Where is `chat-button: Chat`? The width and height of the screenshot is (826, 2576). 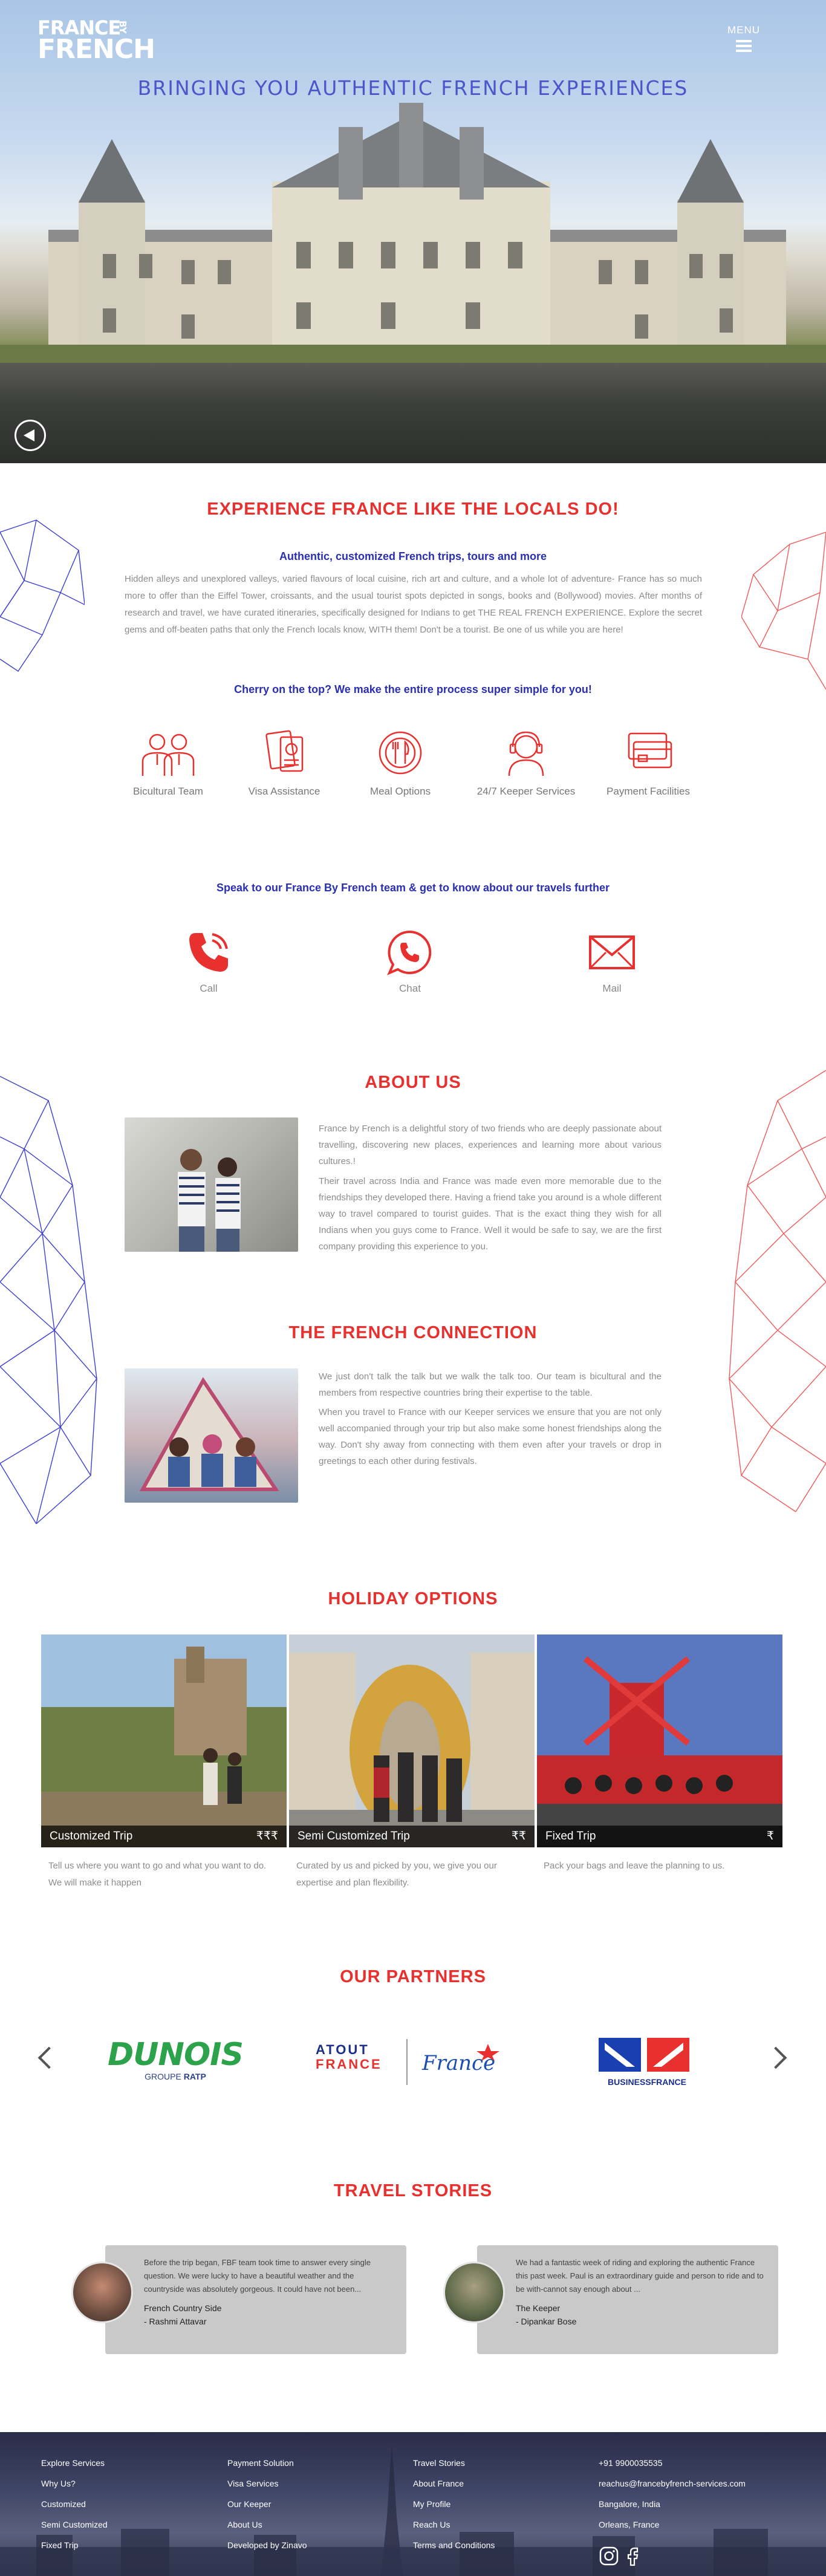 chat-button: Chat is located at coordinates (410, 962).